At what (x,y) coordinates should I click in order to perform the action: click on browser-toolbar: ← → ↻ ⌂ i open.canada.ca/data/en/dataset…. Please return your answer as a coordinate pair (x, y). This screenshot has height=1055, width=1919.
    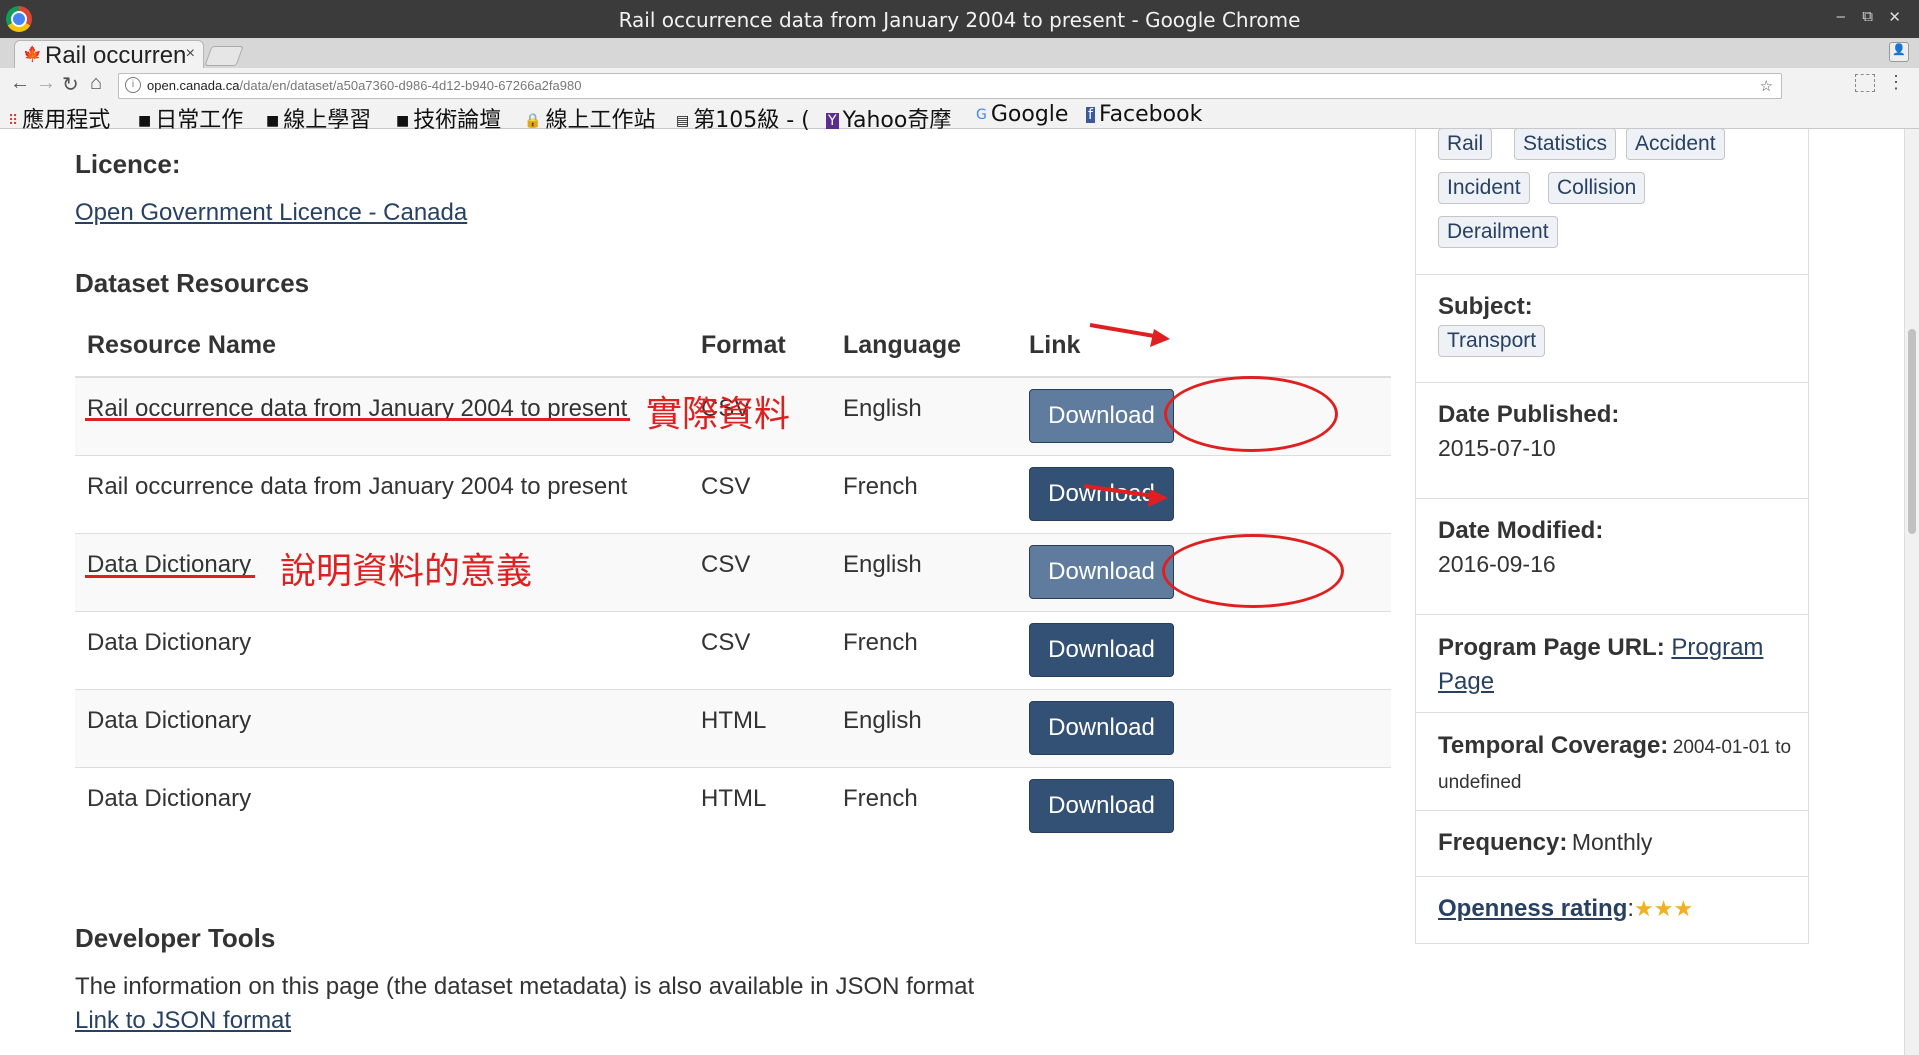
    Looking at the image, I should click on (959, 85).